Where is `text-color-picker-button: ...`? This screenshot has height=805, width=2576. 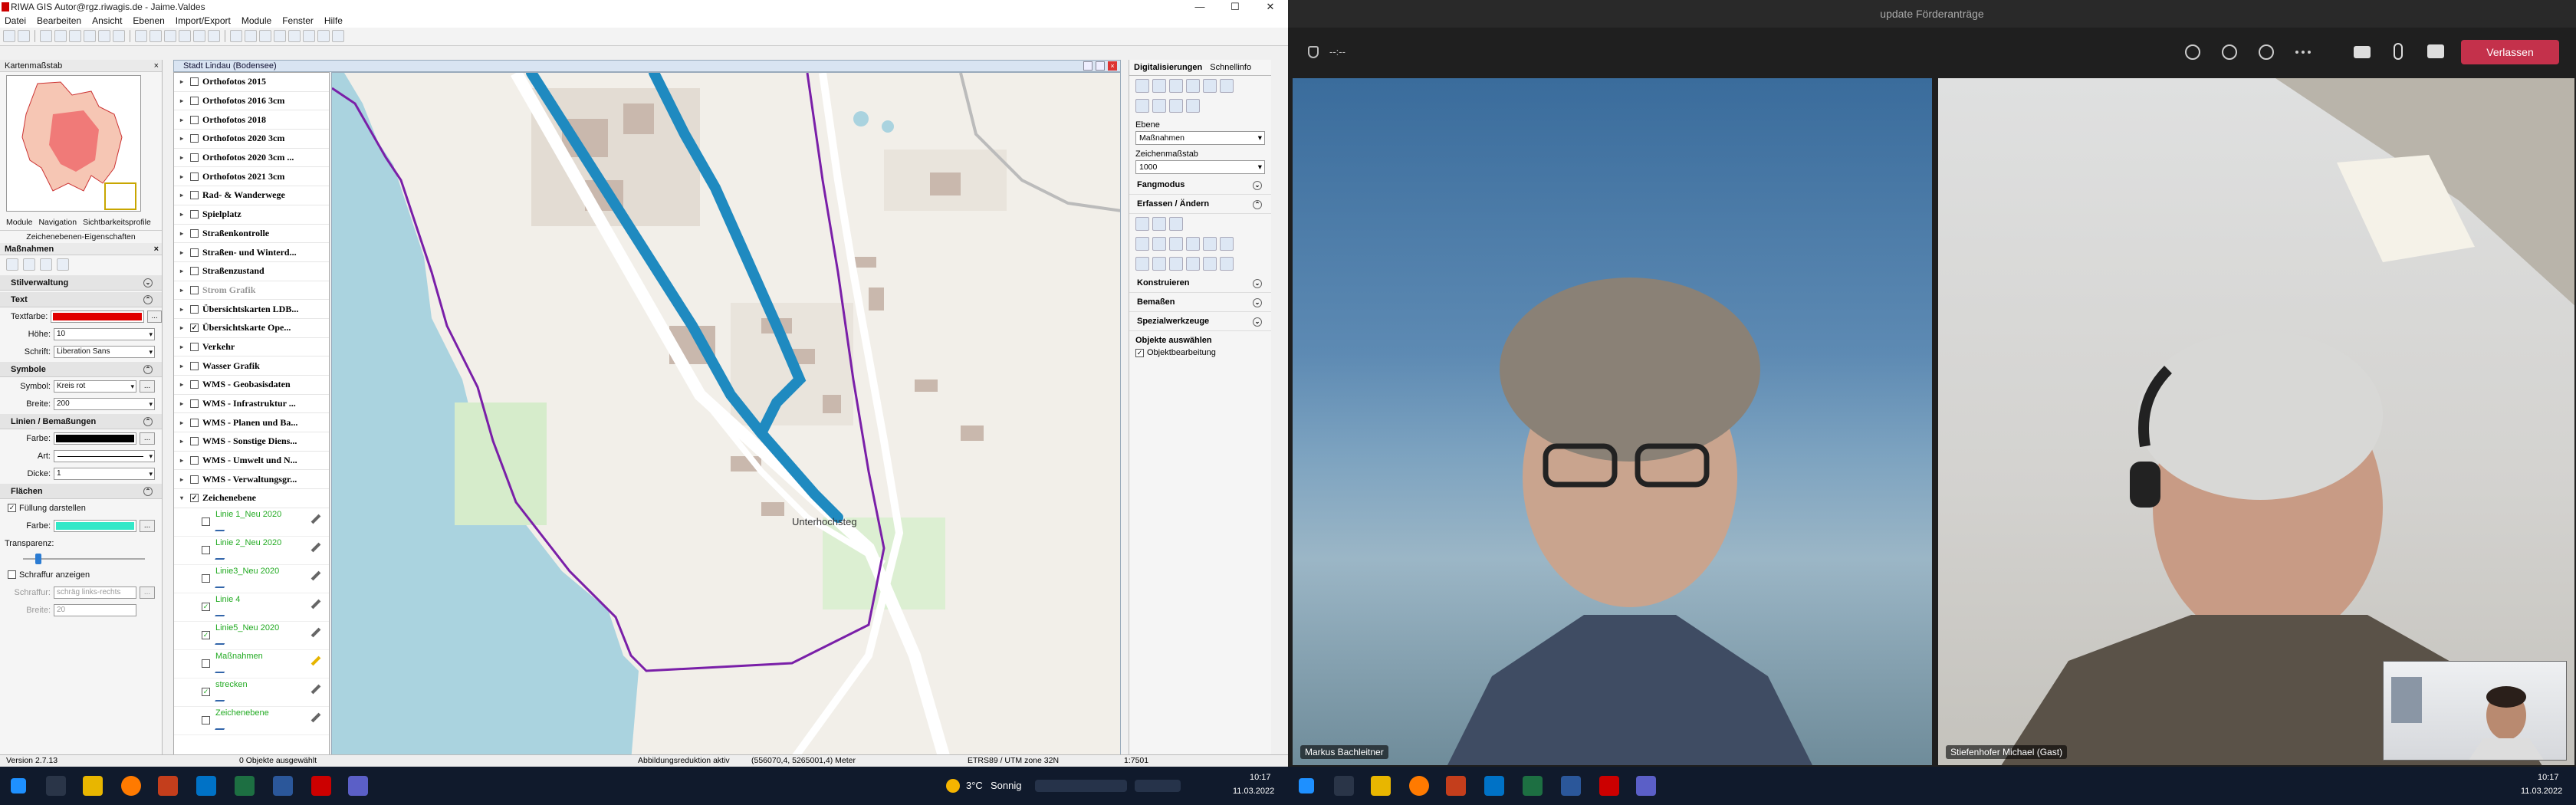
text-color-picker-button: ... is located at coordinates (154, 317).